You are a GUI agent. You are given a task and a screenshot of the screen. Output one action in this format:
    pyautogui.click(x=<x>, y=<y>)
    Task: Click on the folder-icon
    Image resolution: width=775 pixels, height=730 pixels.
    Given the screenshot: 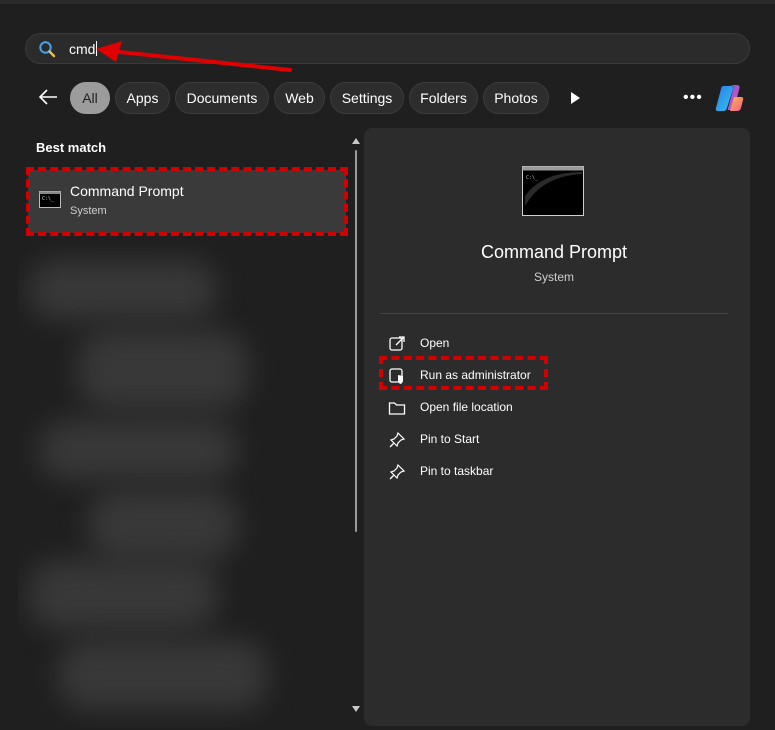 What is the action you would take?
    pyautogui.click(x=397, y=408)
    